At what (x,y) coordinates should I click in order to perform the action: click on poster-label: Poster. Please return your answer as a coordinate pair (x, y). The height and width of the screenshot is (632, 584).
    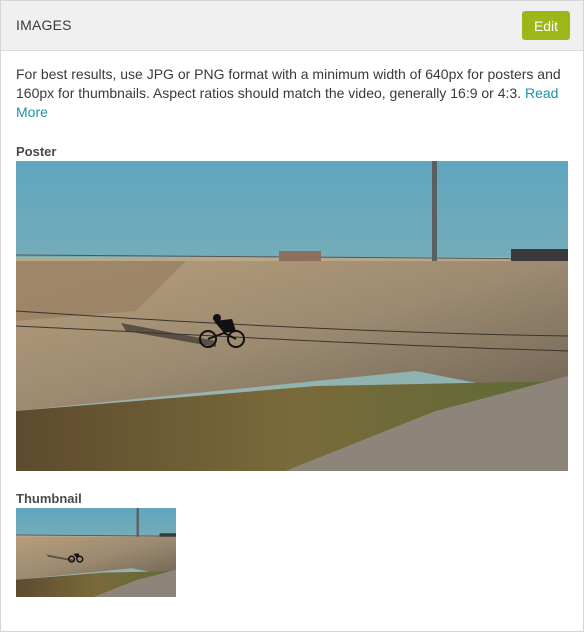
    Looking at the image, I should click on (36, 151).